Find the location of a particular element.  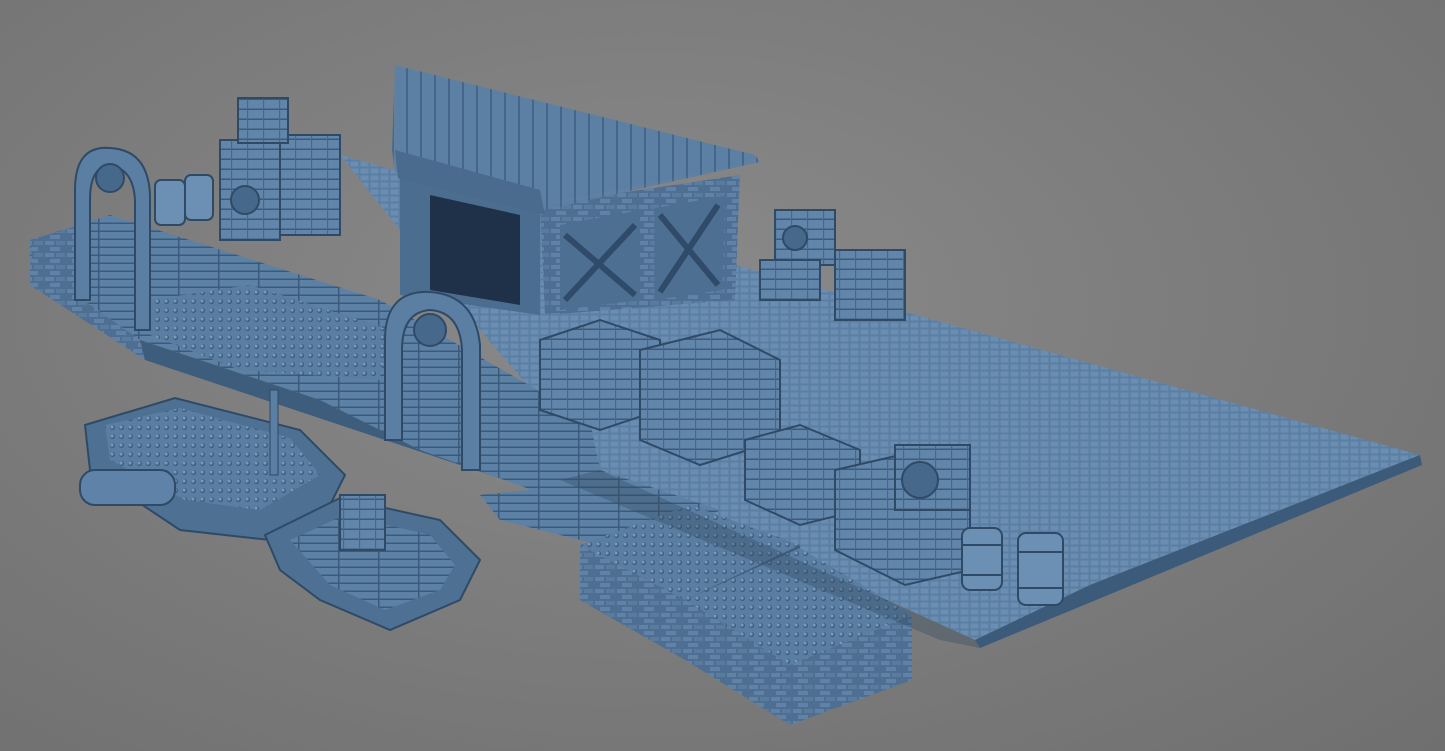

warehouse-building is located at coordinates (576, 190).